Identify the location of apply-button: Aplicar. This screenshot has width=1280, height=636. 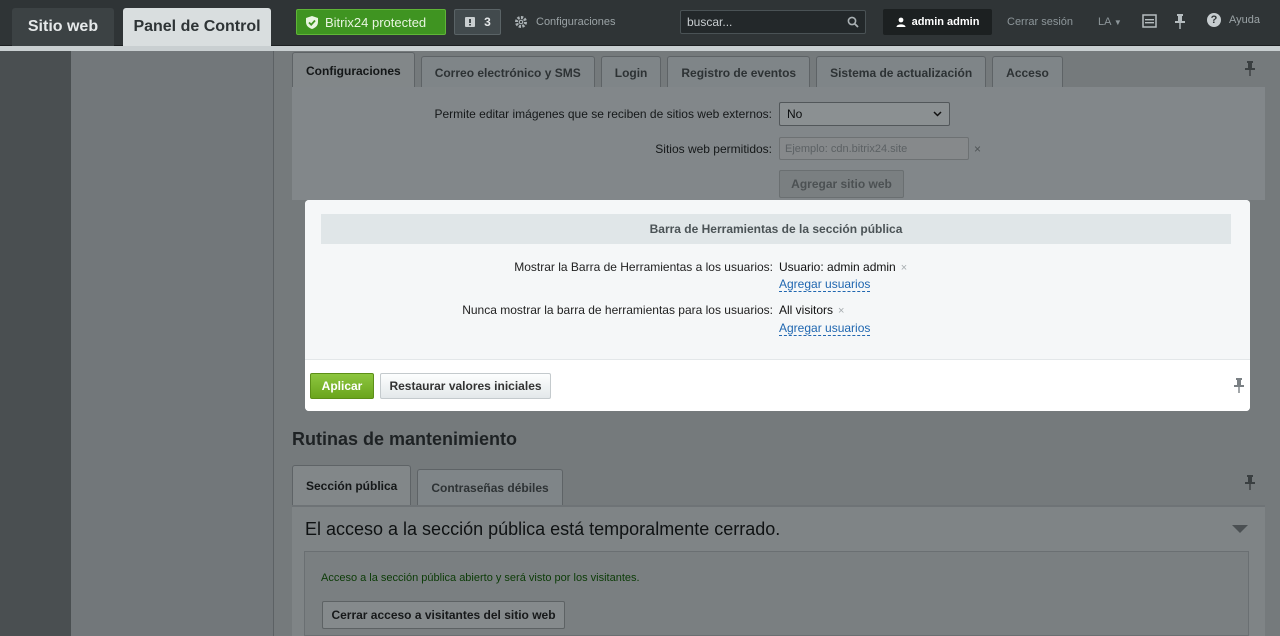
(342, 386).